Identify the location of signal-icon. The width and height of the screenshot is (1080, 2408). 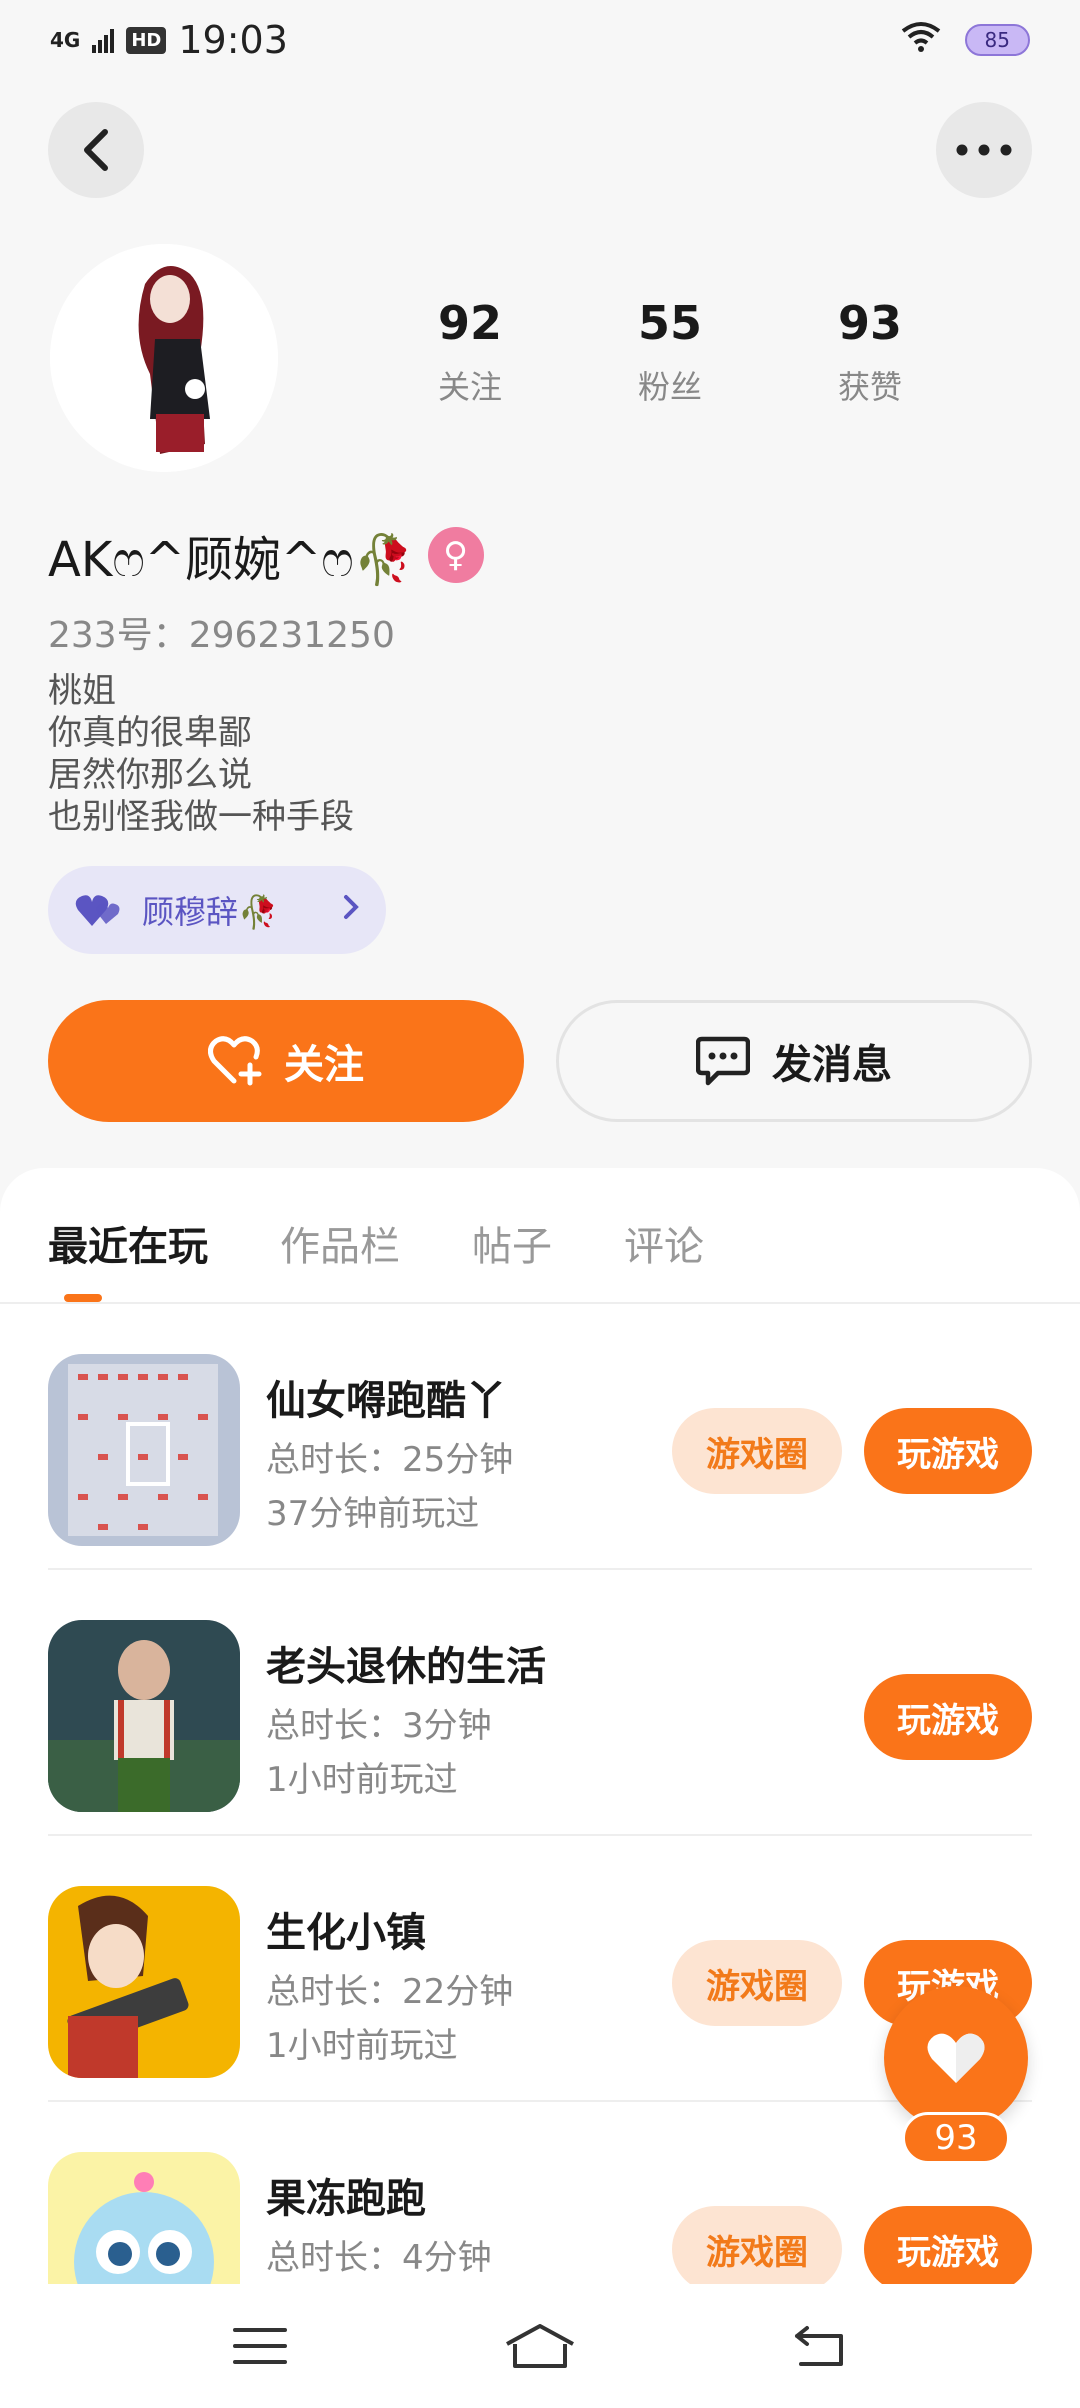
(103, 40).